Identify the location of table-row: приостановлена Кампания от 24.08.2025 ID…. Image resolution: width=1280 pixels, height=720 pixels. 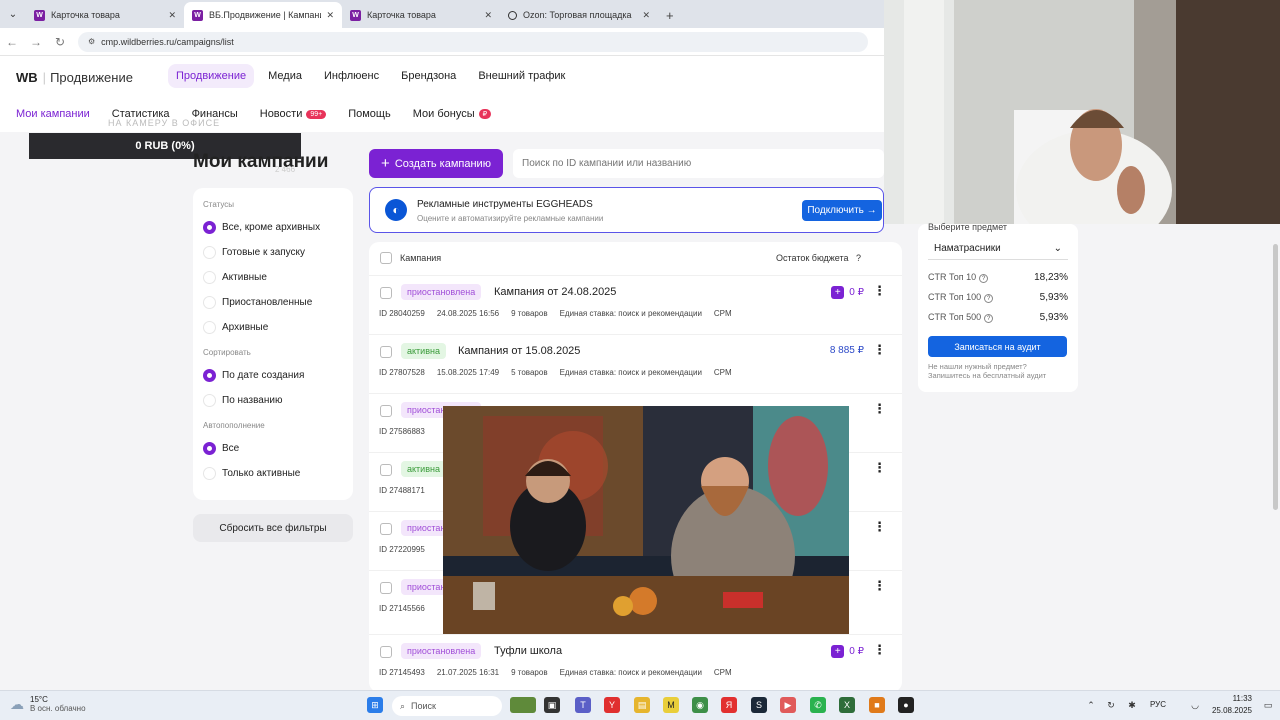
(635, 304).